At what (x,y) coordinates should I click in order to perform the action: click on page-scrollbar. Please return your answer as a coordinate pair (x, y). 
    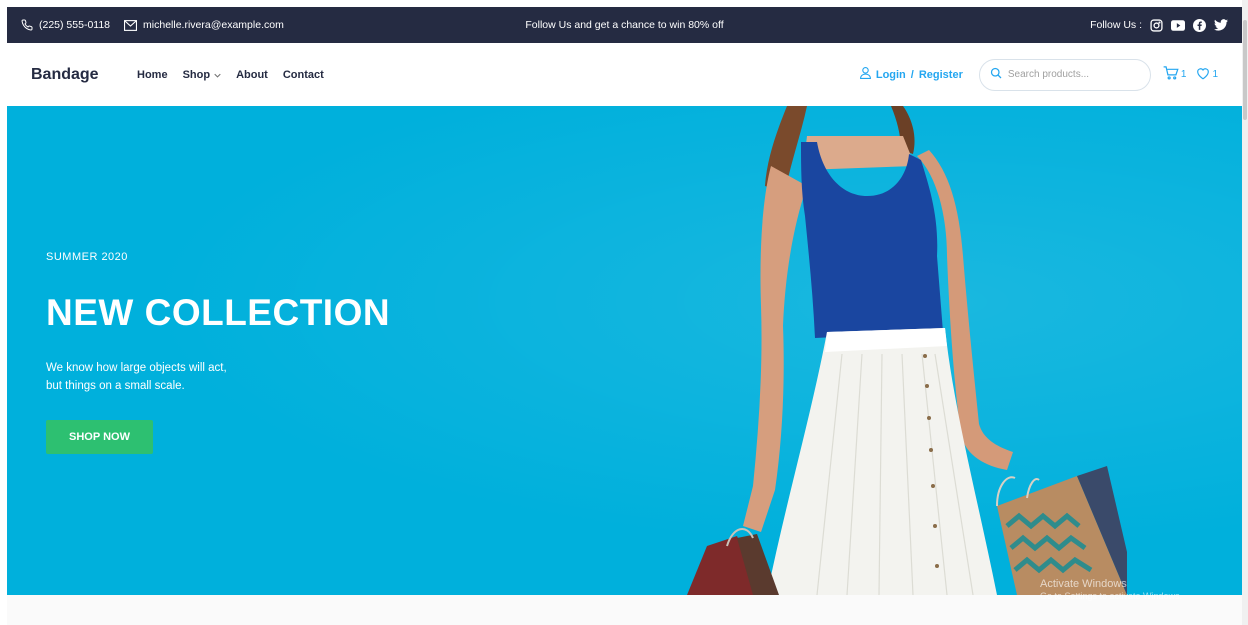
    Looking at the image, I should click on (1245, 312).